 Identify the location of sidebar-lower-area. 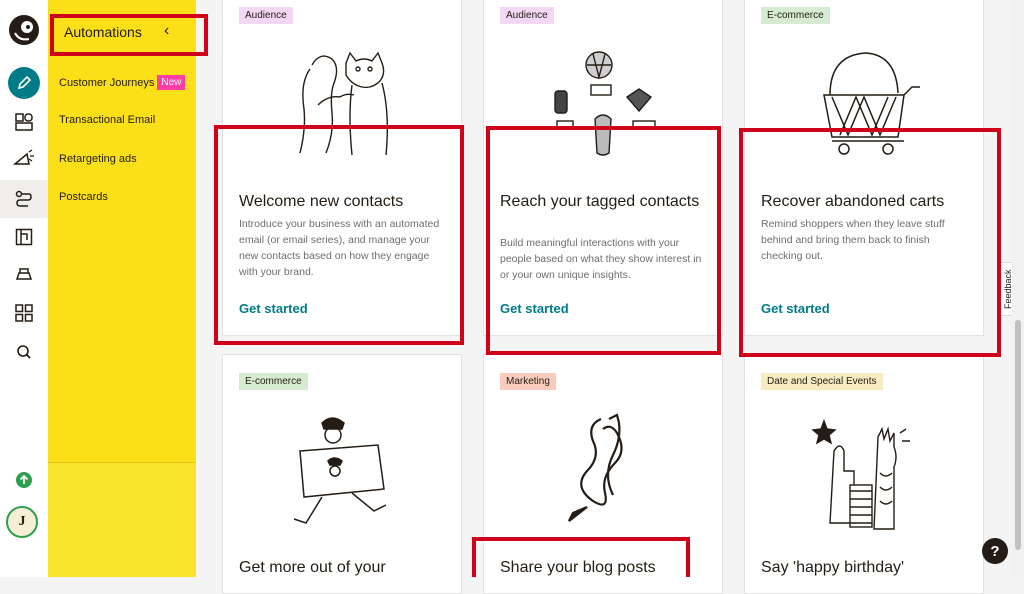
(122, 520).